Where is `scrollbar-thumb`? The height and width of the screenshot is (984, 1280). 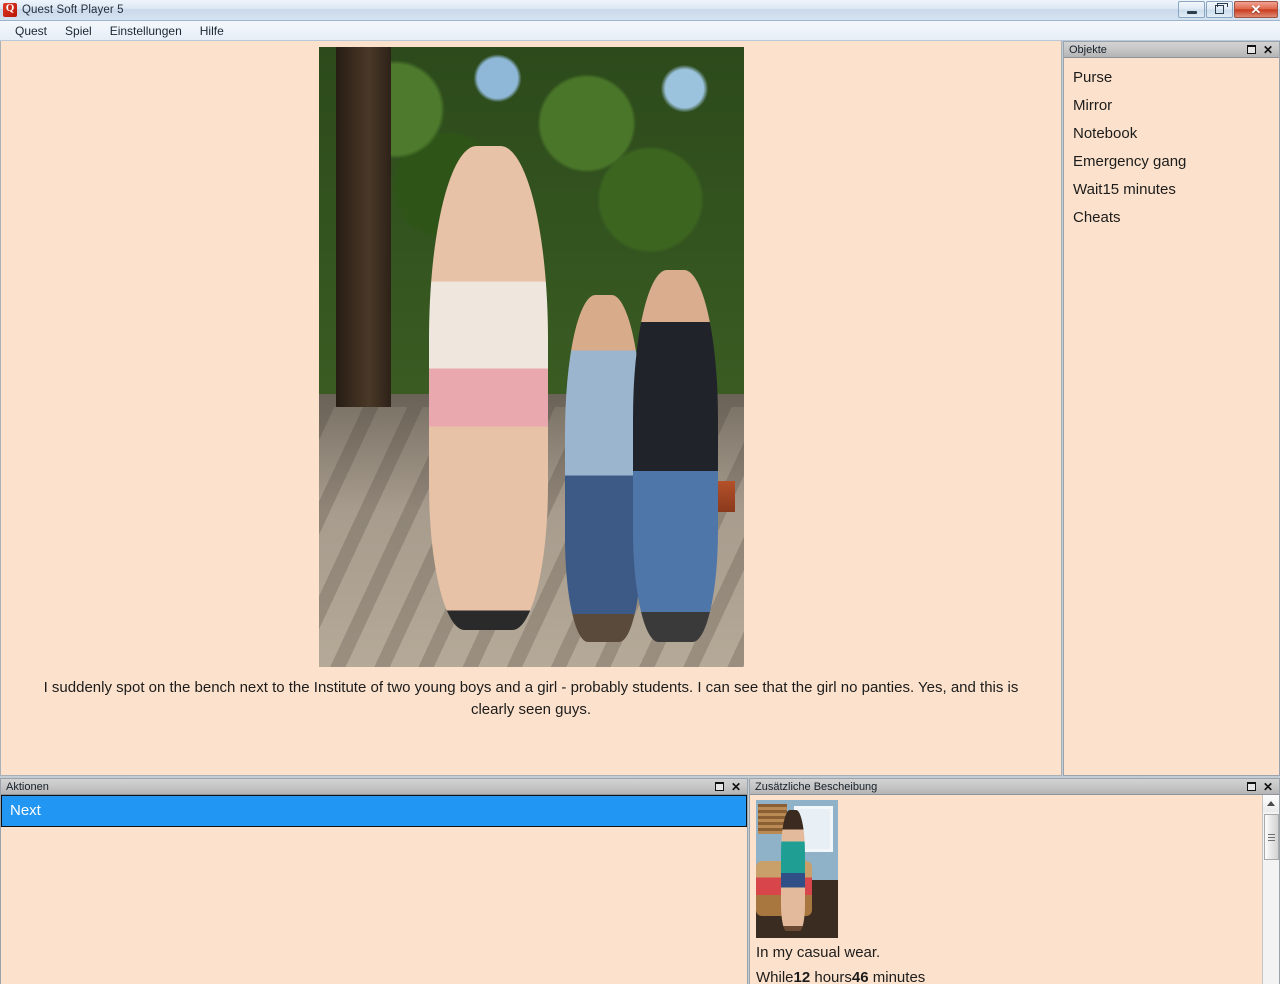 scrollbar-thumb is located at coordinates (1271, 837).